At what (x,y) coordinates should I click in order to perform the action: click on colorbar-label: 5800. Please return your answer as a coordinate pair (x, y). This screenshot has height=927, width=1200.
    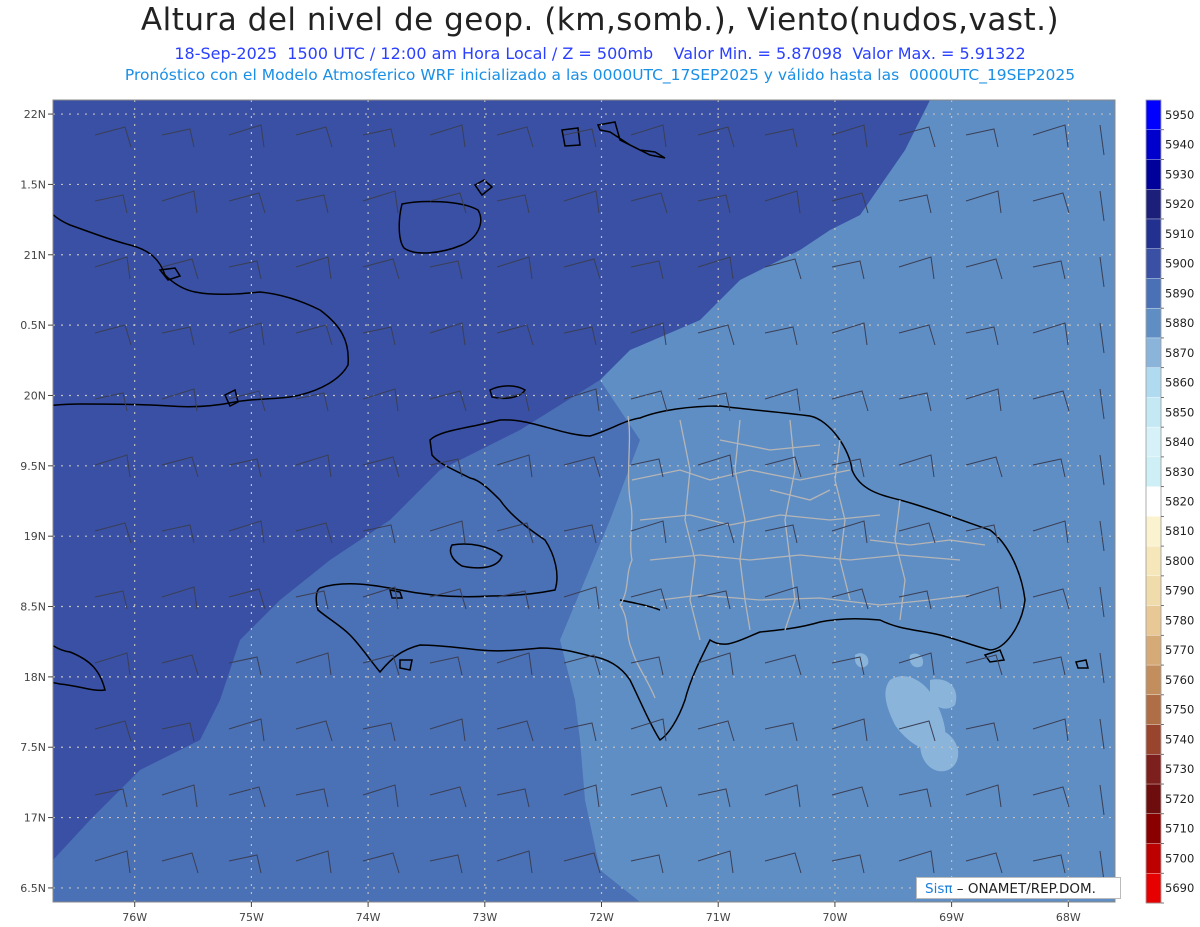
    Looking at the image, I should click on (1179, 561).